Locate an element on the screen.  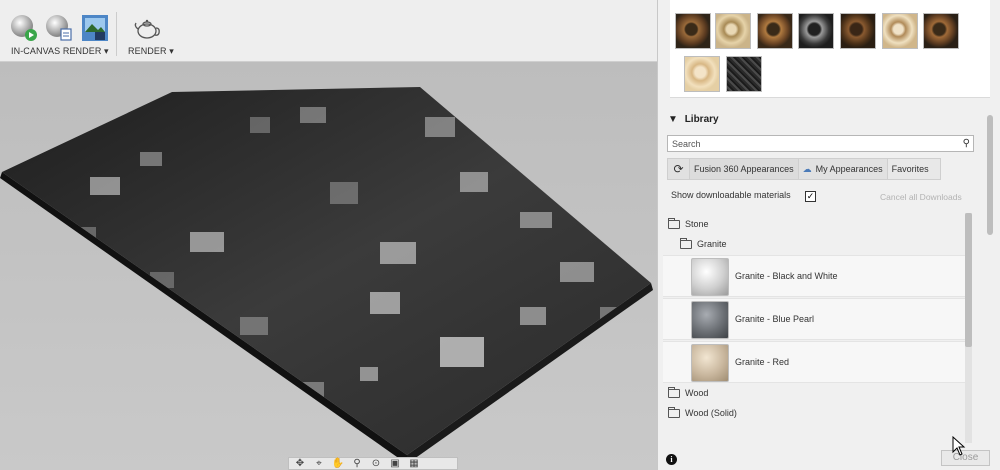
library-scrollbar is located at coordinates (968, 328).